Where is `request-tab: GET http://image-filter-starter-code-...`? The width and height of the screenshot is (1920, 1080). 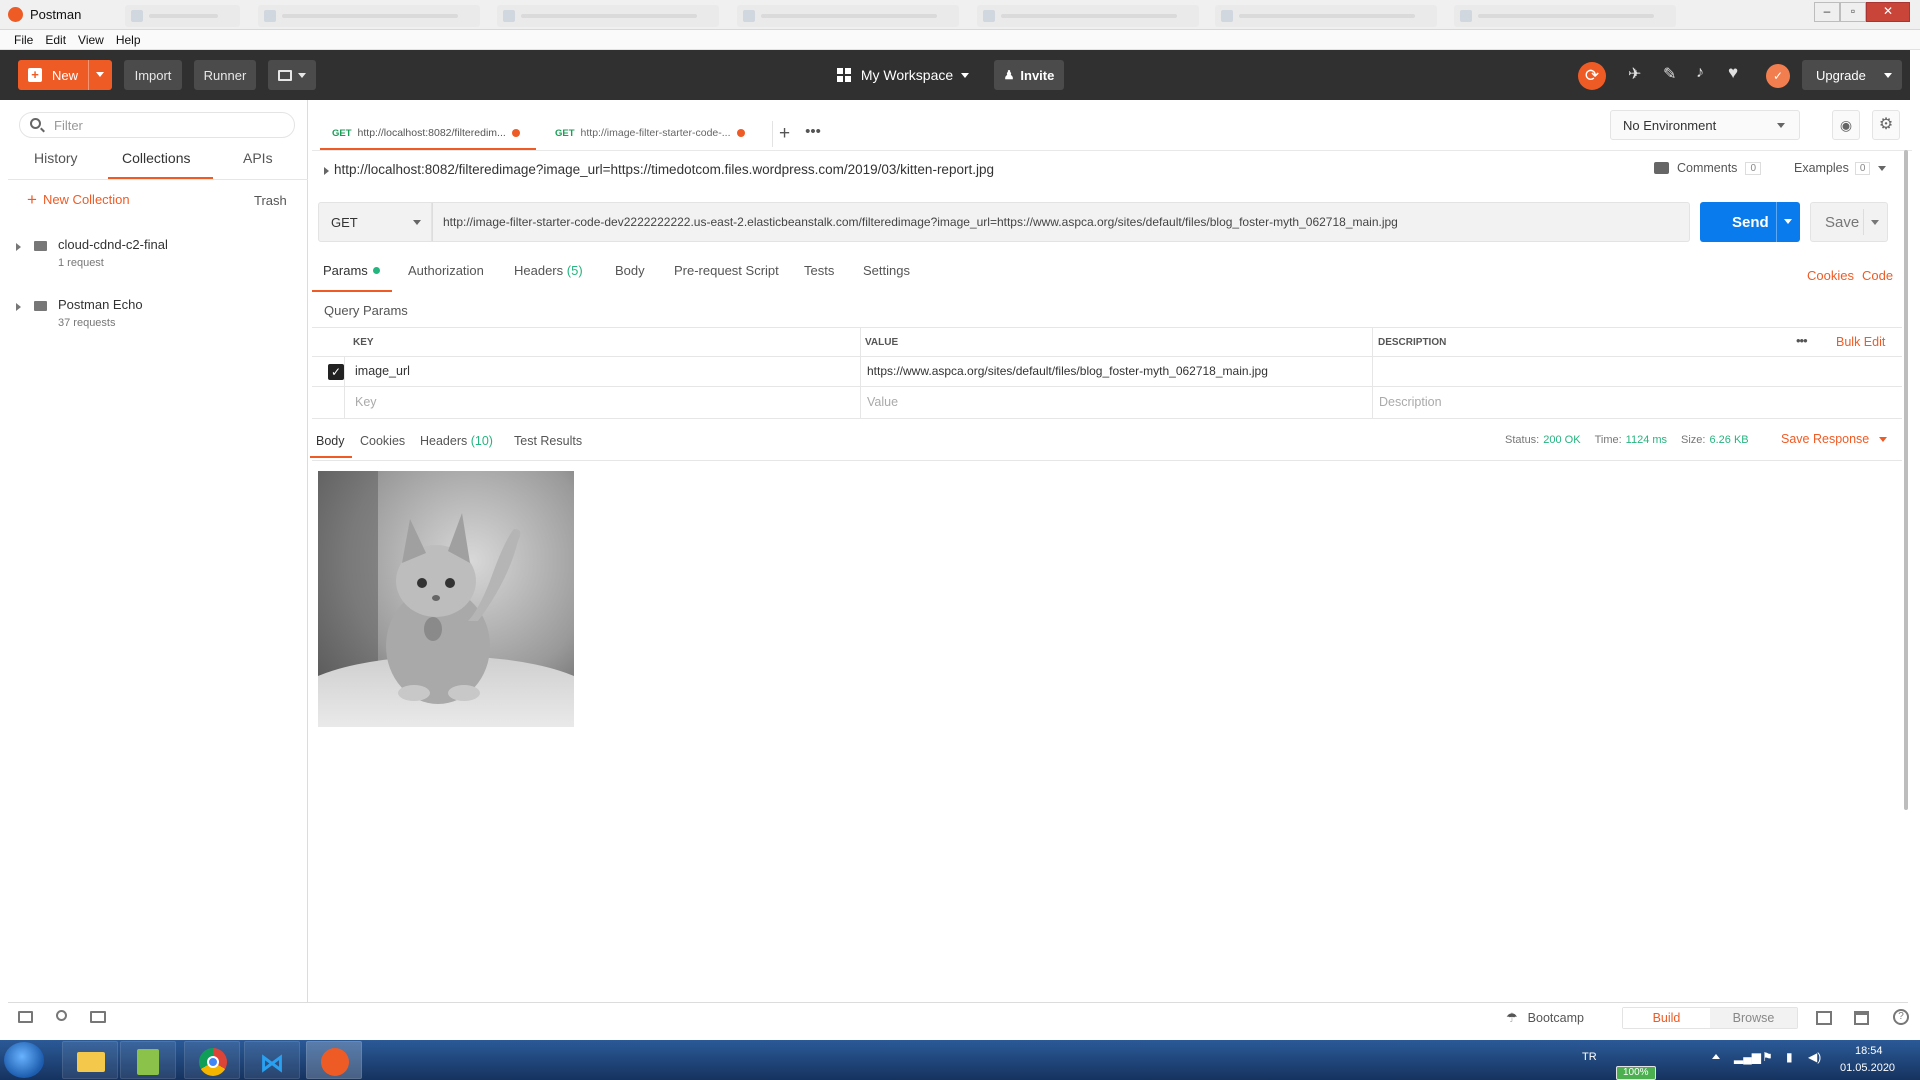
request-tab: GET http://image-filter-starter-code-... is located at coordinates (654, 134).